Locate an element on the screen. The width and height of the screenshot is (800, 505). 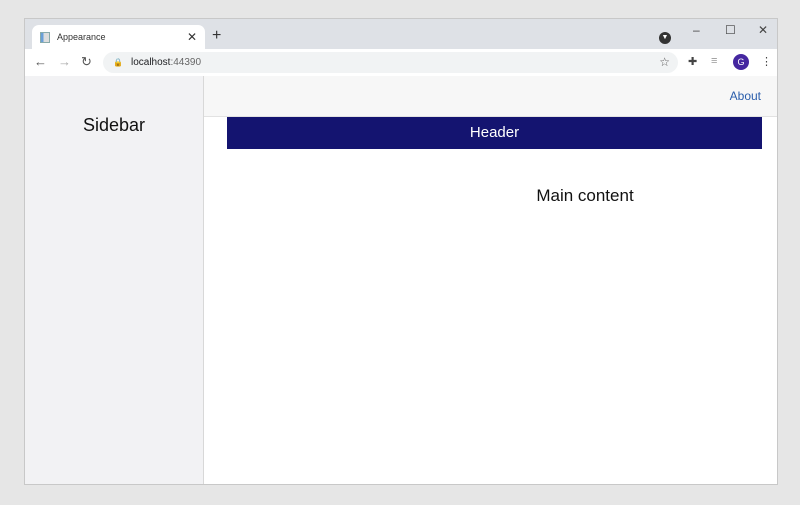
close-tab-icon: ✕ is located at coordinates (192, 37).